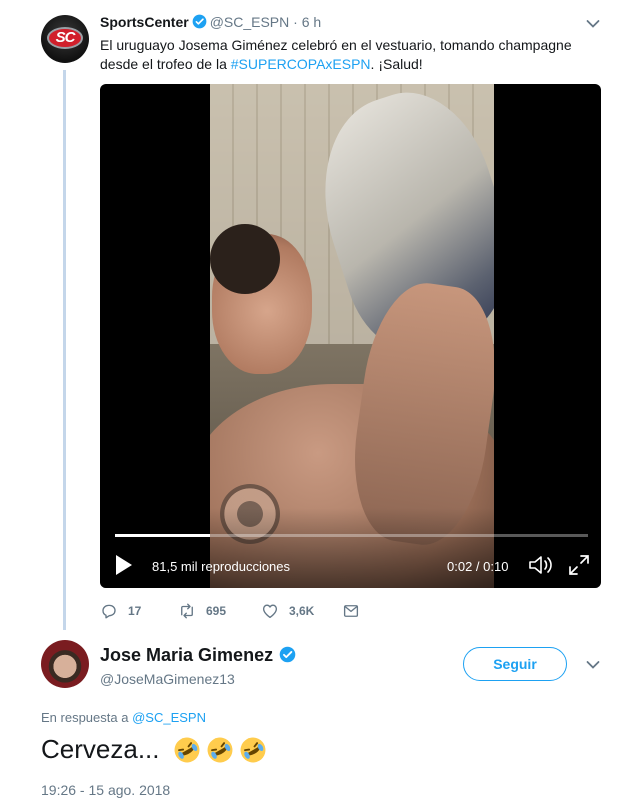 Image resolution: width=641 pixels, height=811 pixels. What do you see at coordinates (65, 664) in the screenshot?
I see `avatar` at bounding box center [65, 664].